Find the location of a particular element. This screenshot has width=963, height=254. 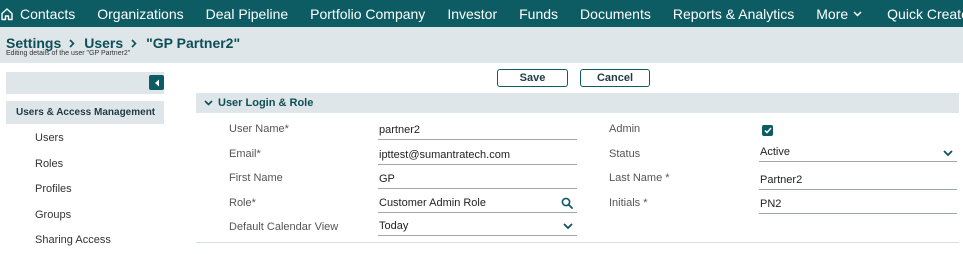

sidebar-item-users: Users is located at coordinates (85, 139).